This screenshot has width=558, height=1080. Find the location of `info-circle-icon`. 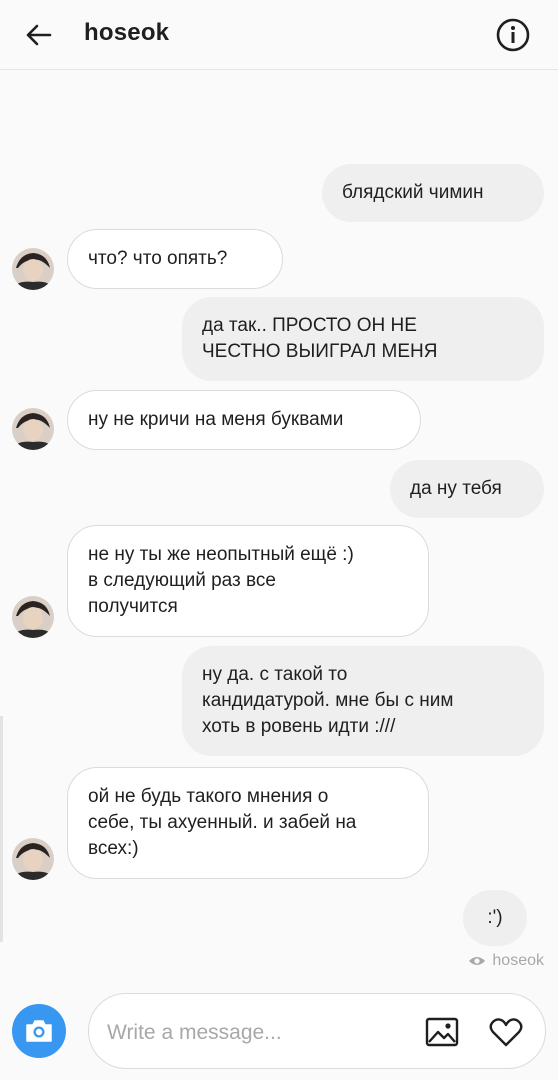

info-circle-icon is located at coordinates (513, 35).